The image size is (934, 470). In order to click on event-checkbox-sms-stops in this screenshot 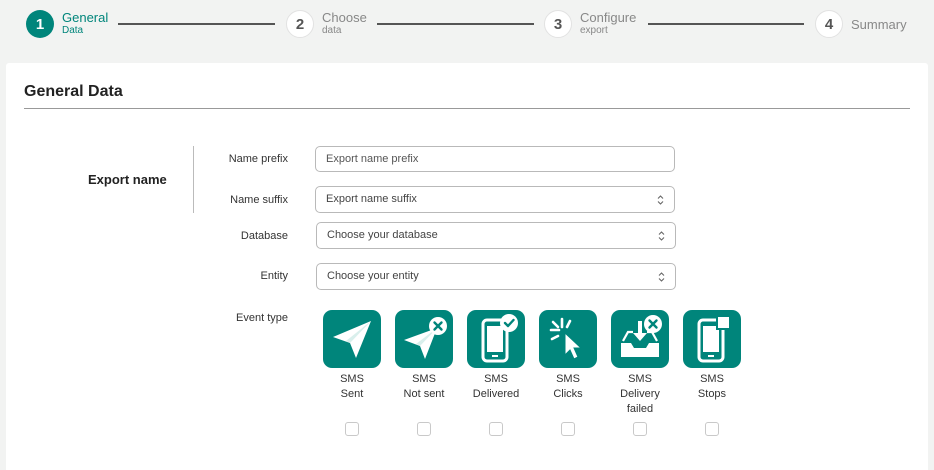, I will do `click(712, 429)`.